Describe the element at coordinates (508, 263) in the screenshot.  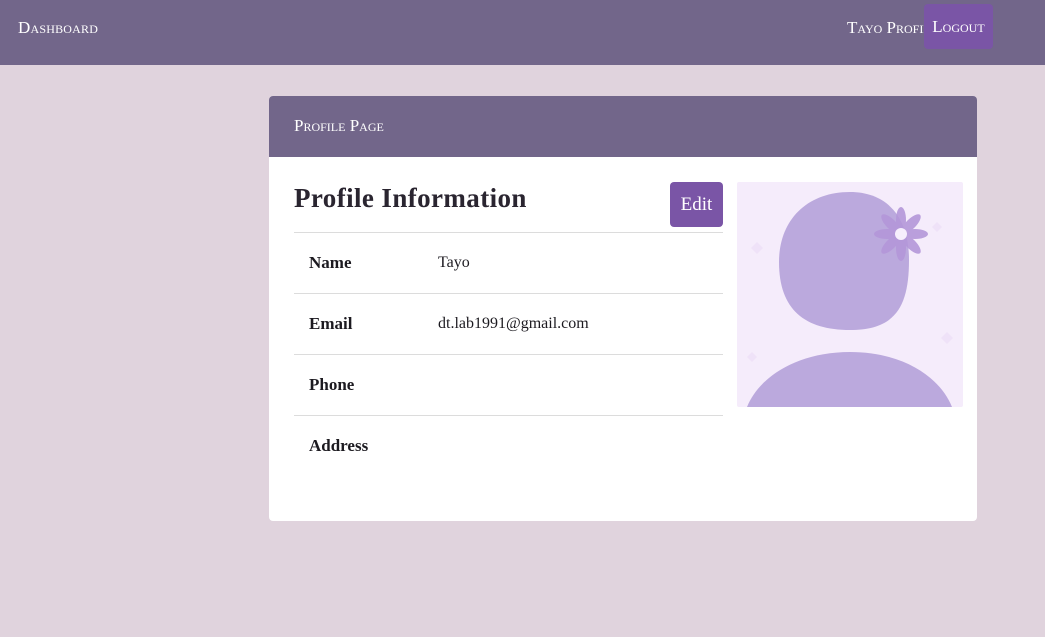
I see `table-row-name: Name Tayo` at that location.